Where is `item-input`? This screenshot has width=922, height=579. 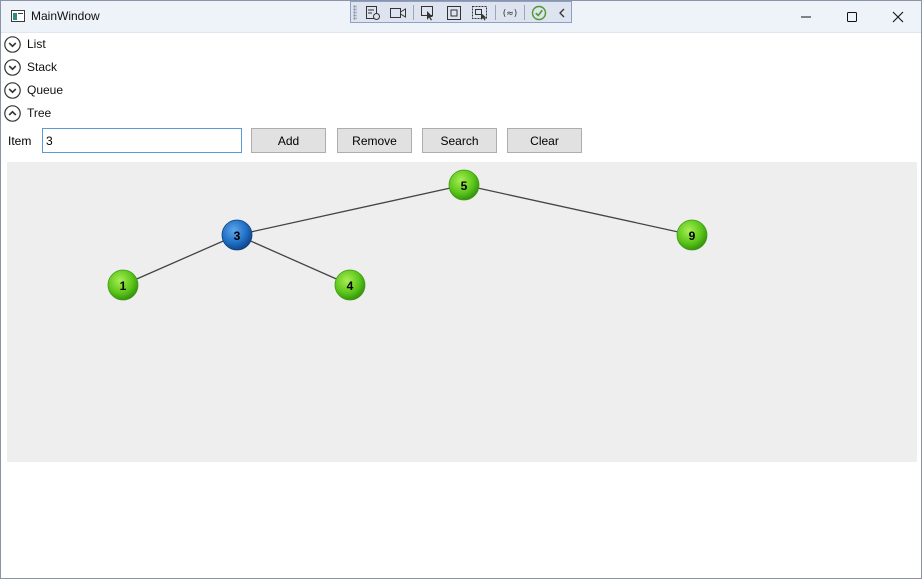
item-input is located at coordinates (142, 140).